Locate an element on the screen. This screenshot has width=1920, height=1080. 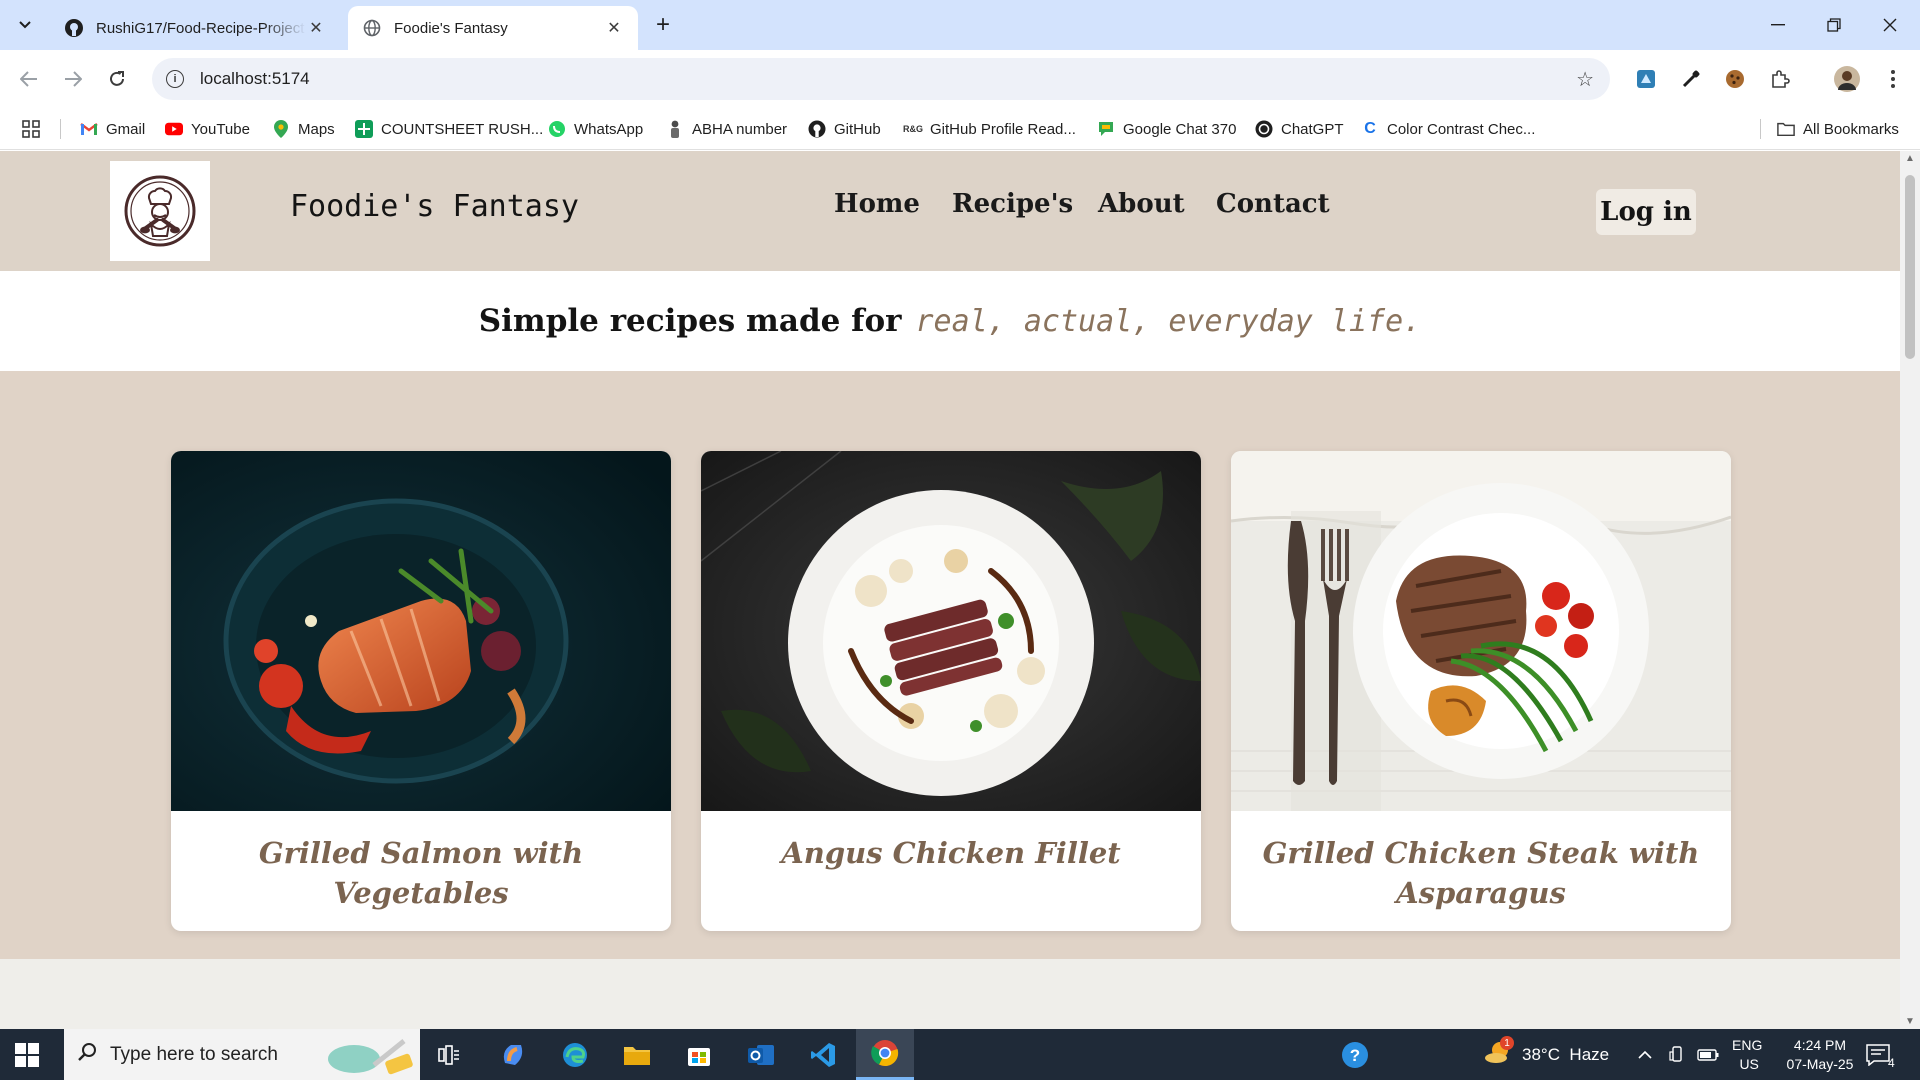
recipe-photo-salmon is located at coordinates (421, 631).